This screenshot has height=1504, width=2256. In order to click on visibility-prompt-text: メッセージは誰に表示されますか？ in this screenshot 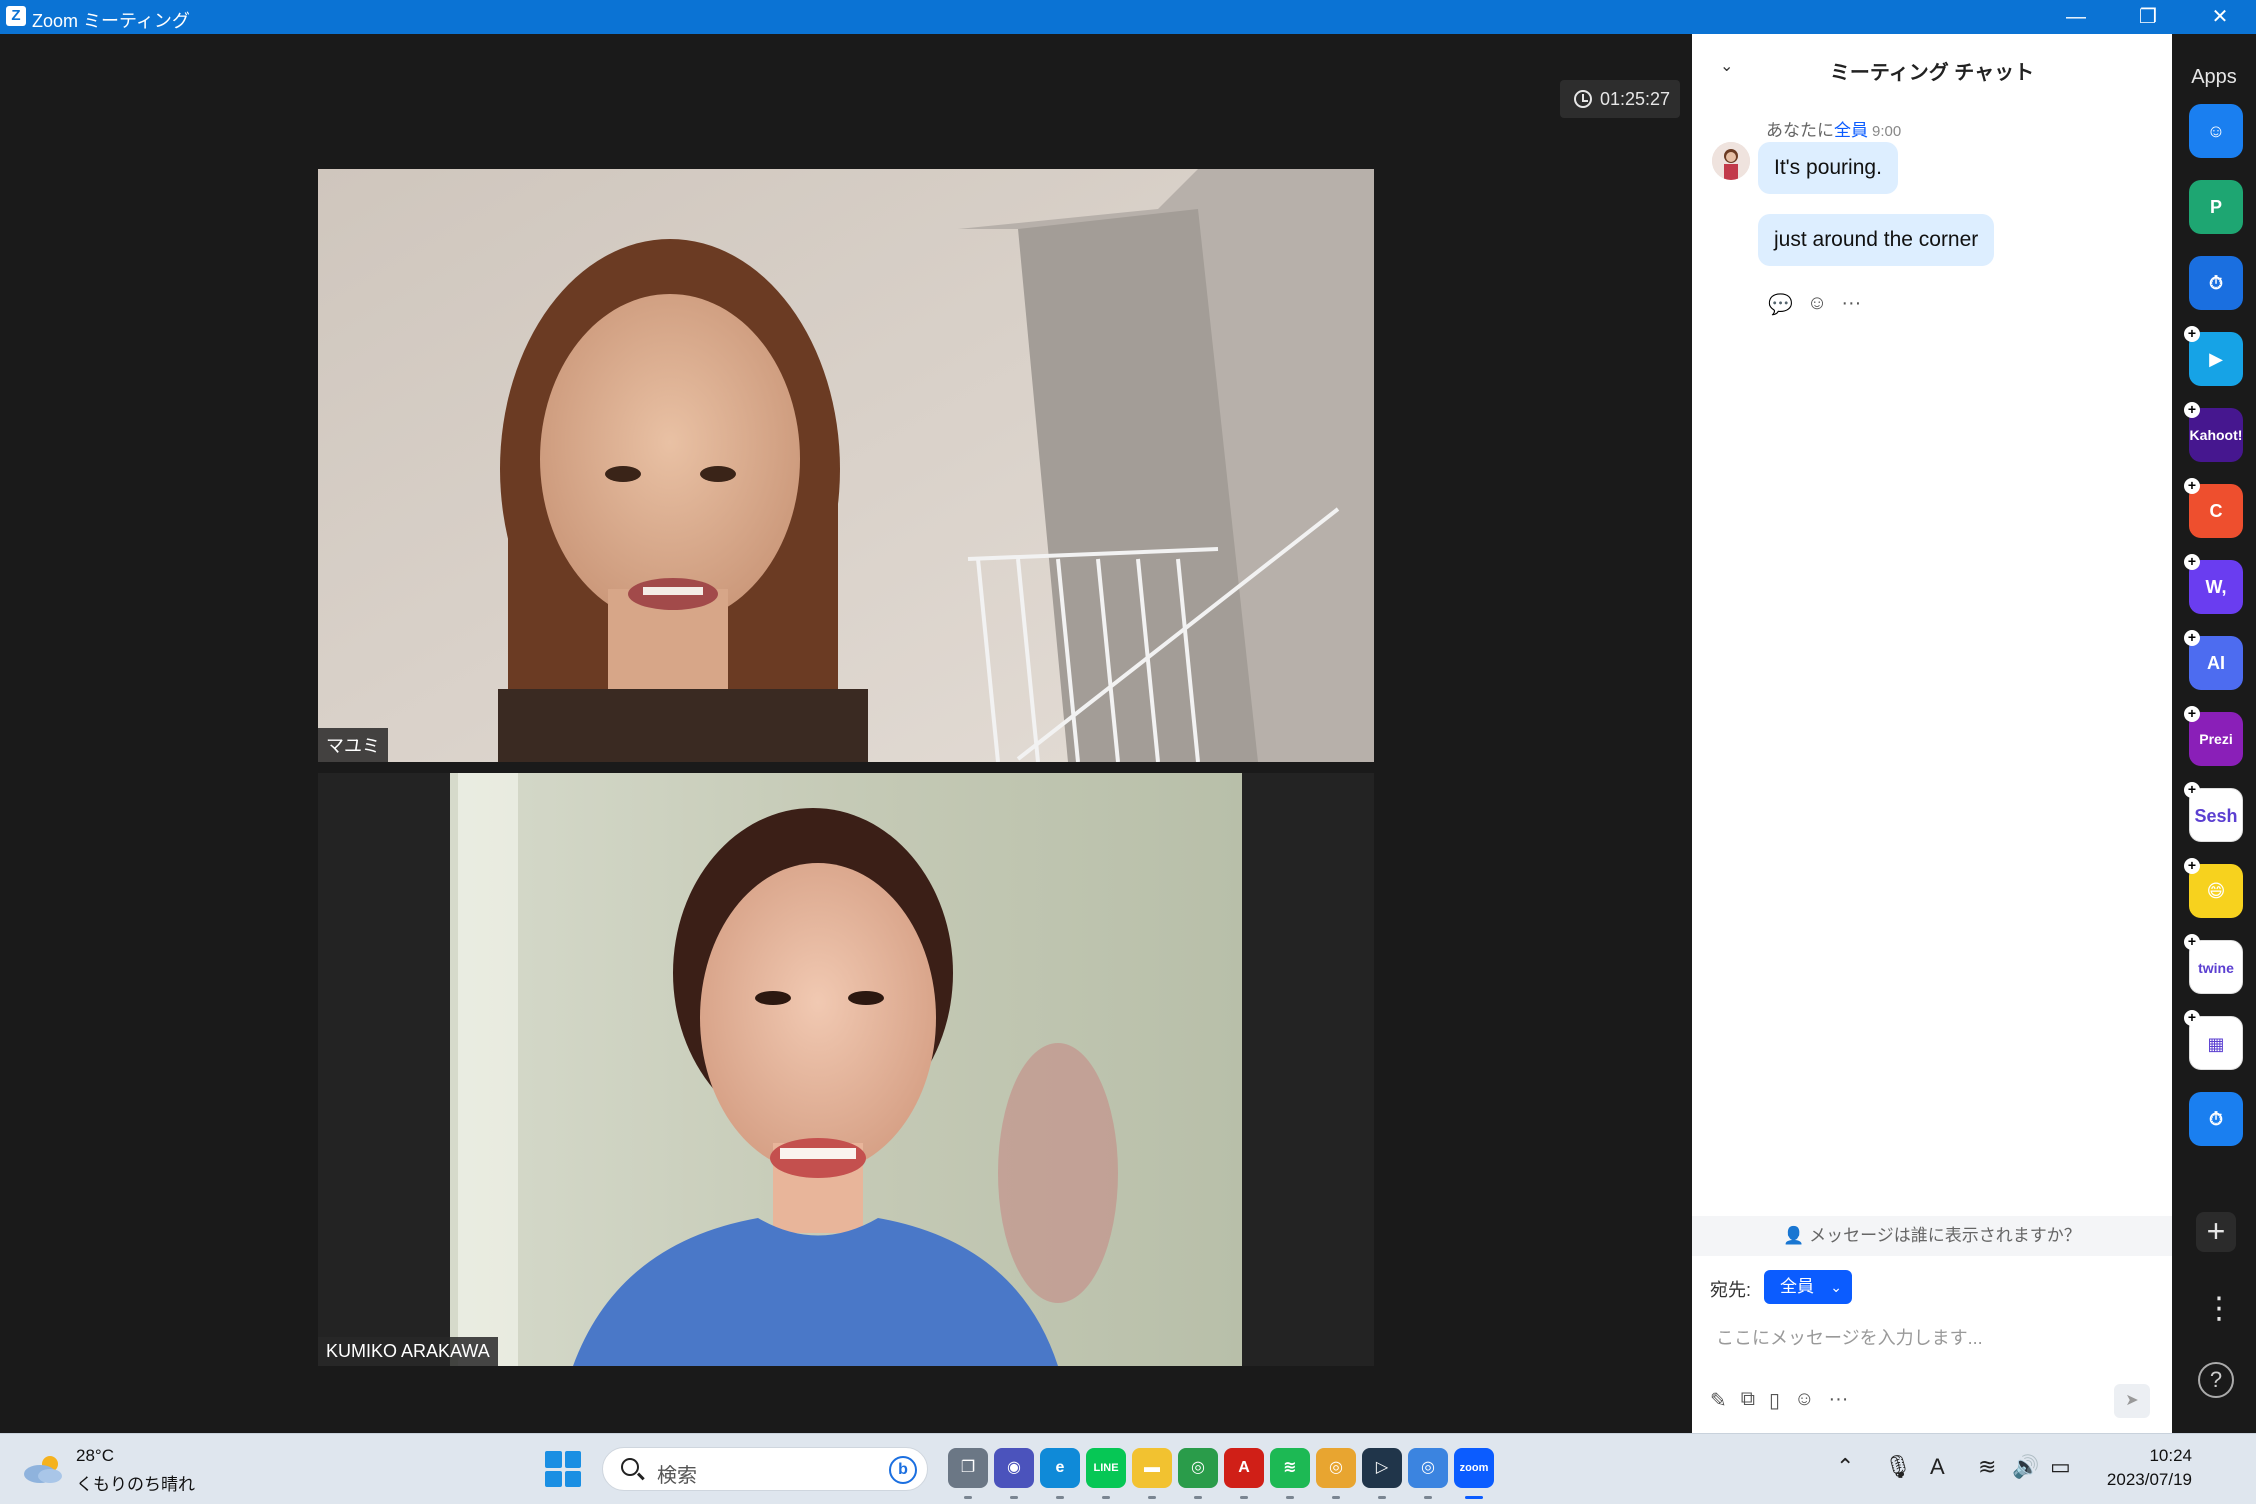, I will do `click(1945, 1235)`.